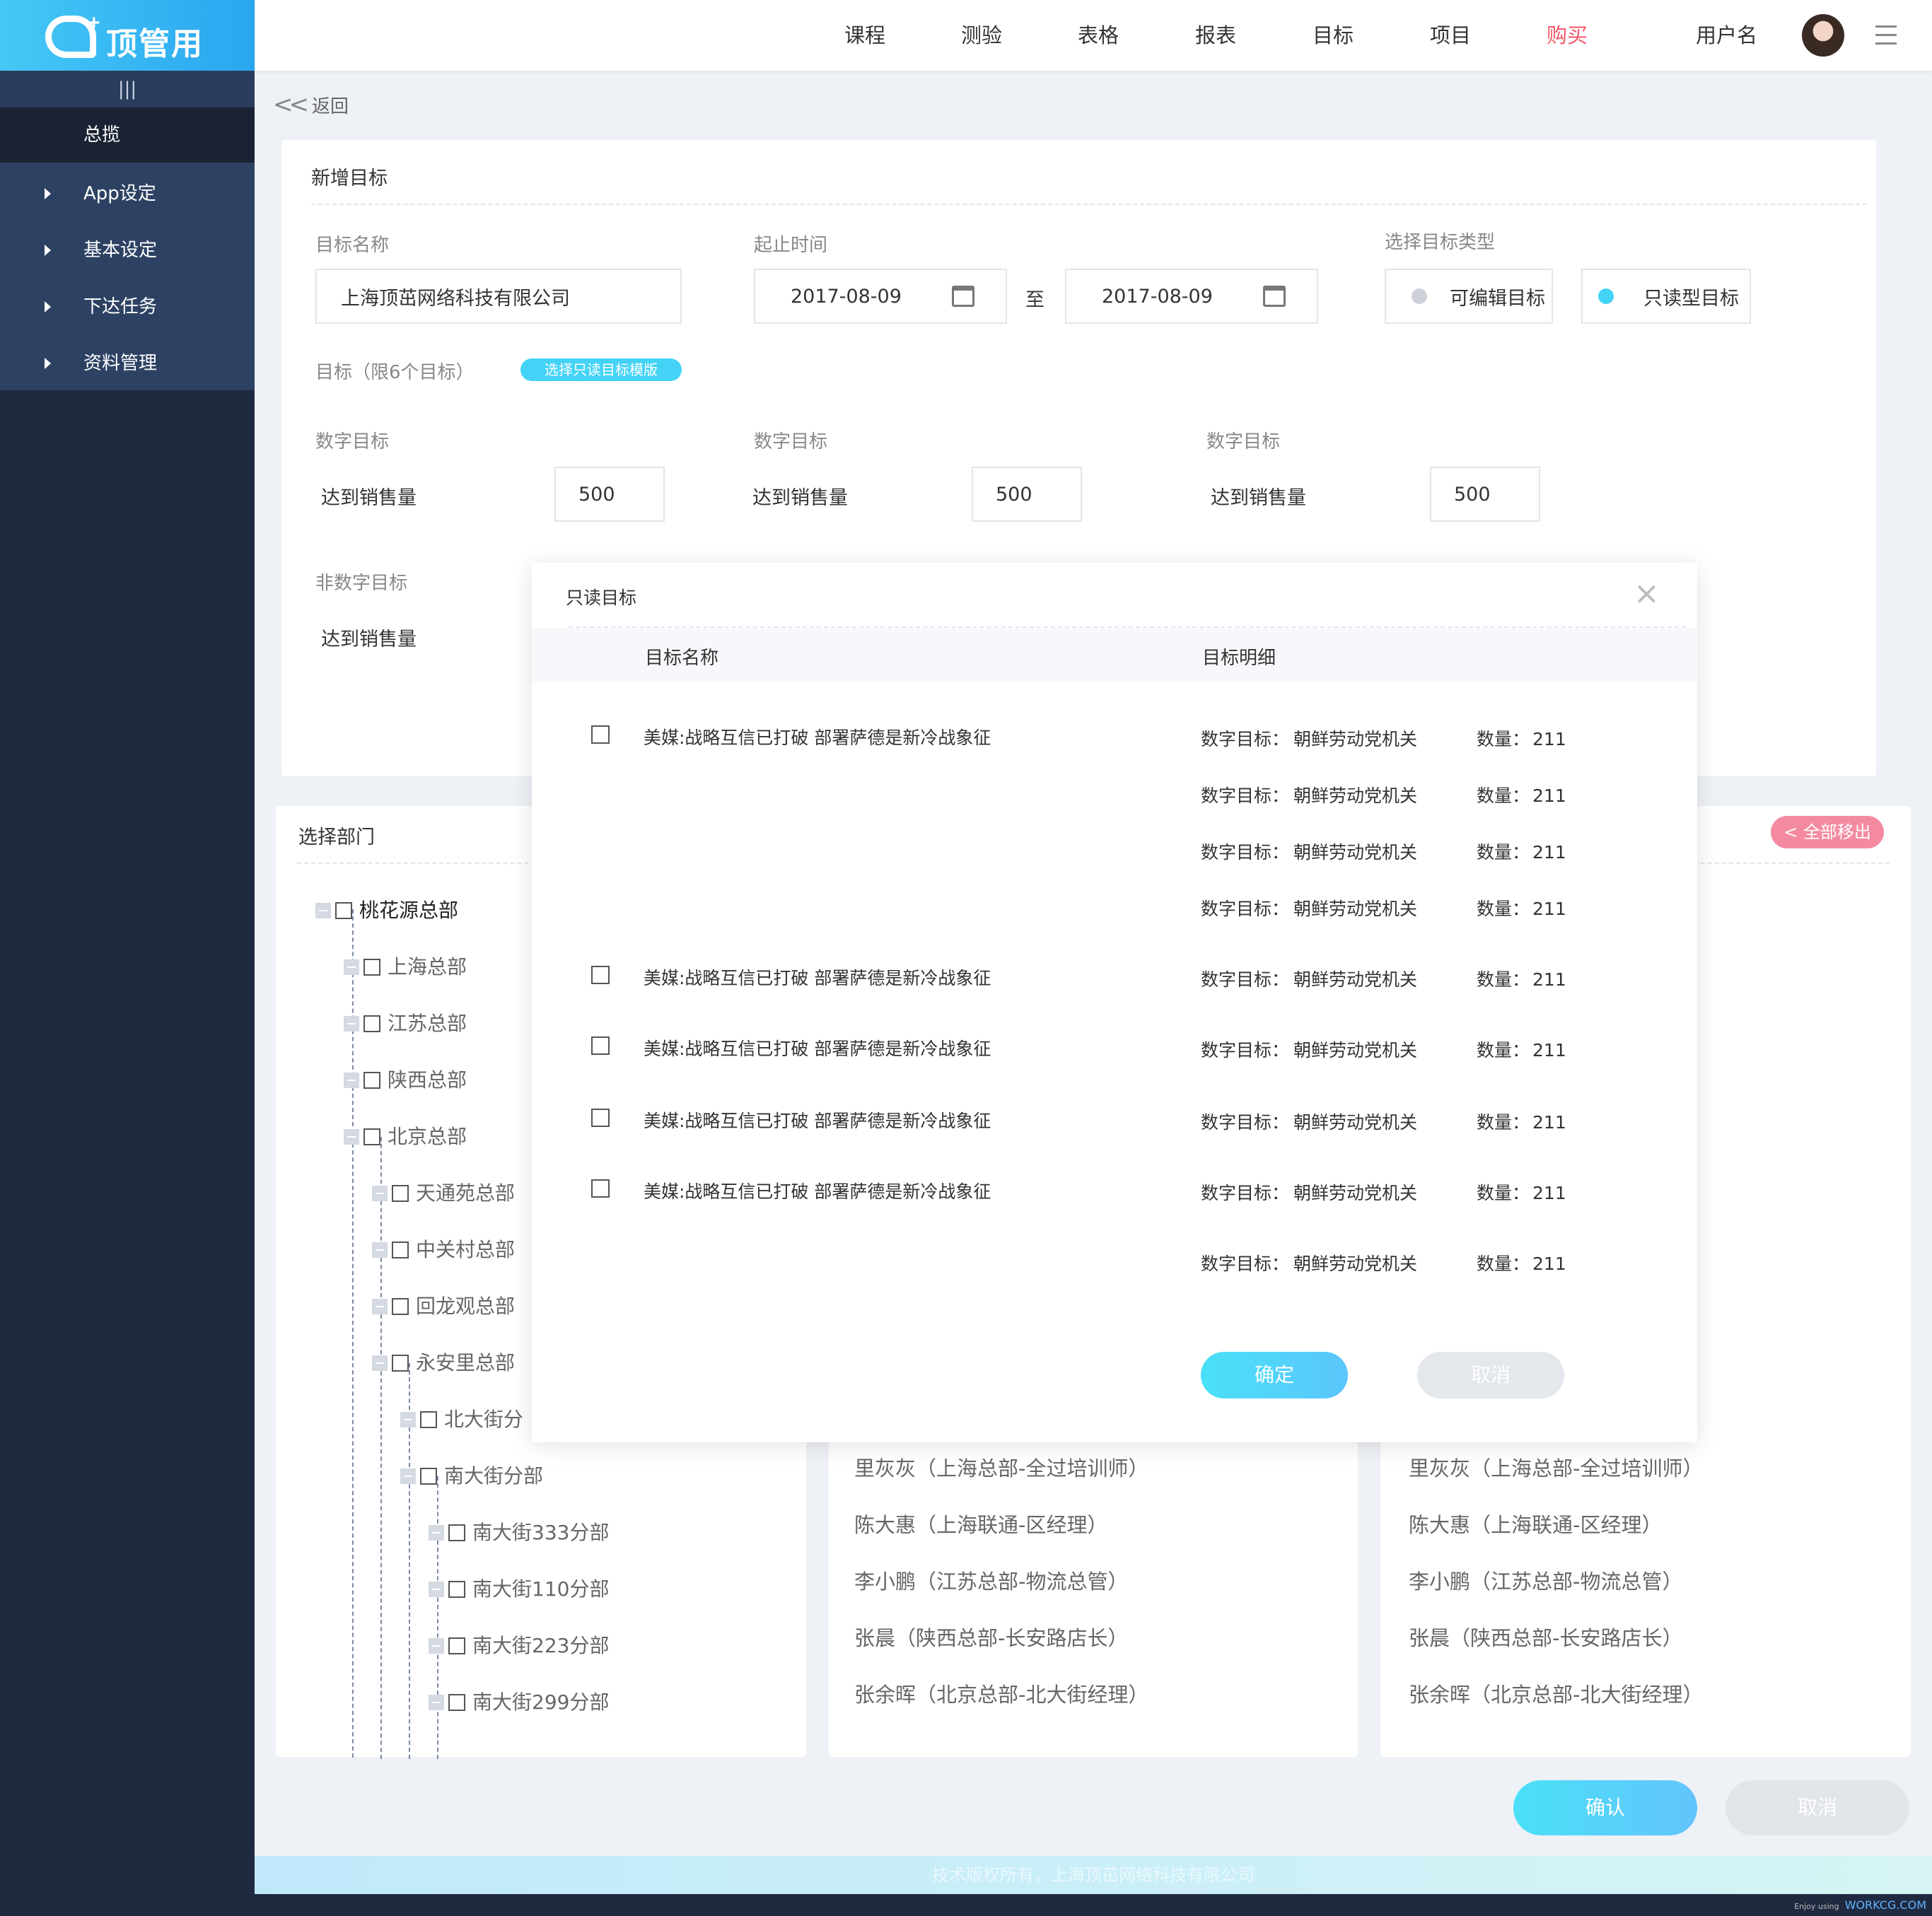 This screenshot has height=1916, width=1932. What do you see at coordinates (817, 978) in the screenshot?
I see `goal-name: 美媒:战略互信已打破 部署萨德是新冷战象征` at bounding box center [817, 978].